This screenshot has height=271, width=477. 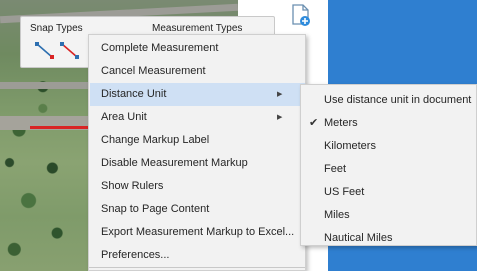 What do you see at coordinates (45, 51) in the screenshot?
I see `snap-line-icon` at bounding box center [45, 51].